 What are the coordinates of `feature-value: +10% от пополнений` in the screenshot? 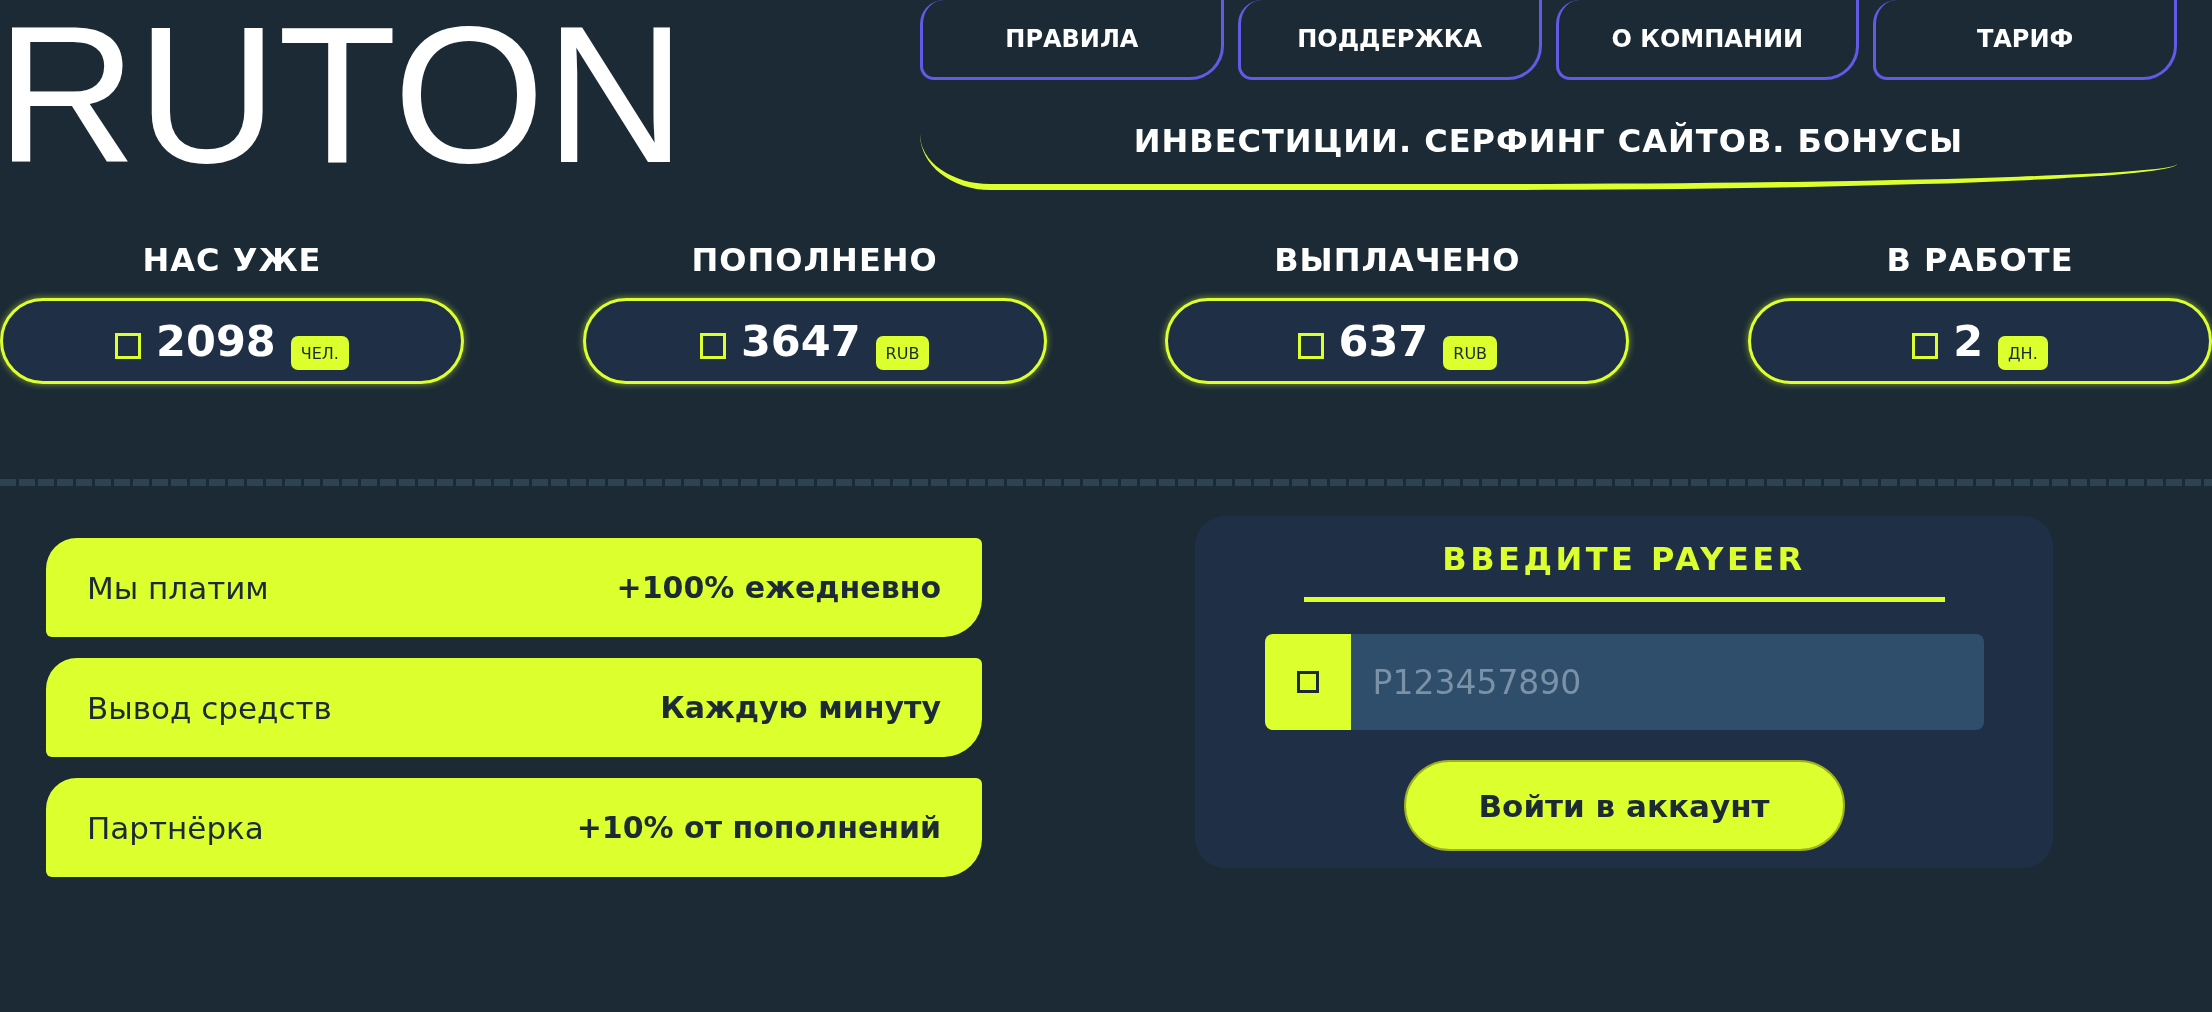 It's located at (758, 827).